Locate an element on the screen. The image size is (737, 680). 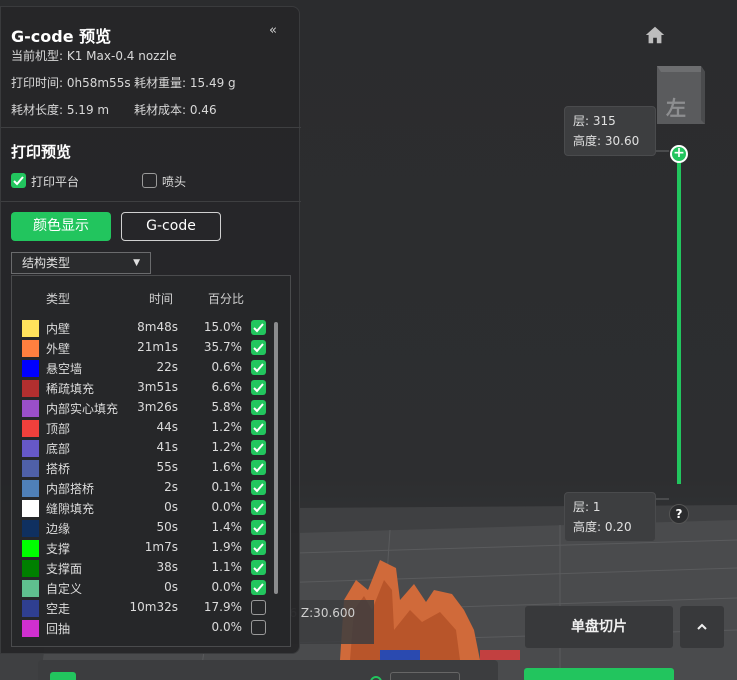
legend-percent: 5.8% is located at coordinates (227, 407).